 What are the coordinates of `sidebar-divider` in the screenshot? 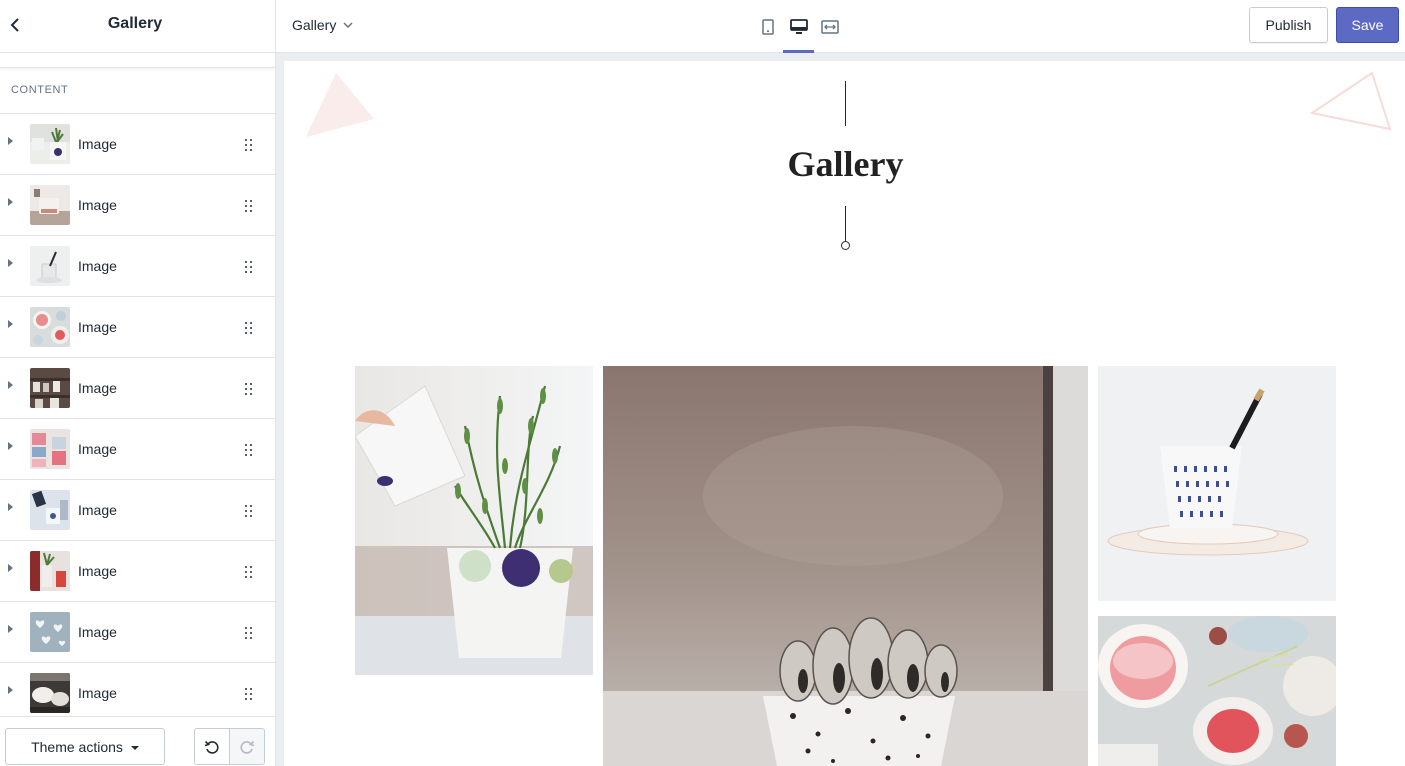 It's located at (275, 383).